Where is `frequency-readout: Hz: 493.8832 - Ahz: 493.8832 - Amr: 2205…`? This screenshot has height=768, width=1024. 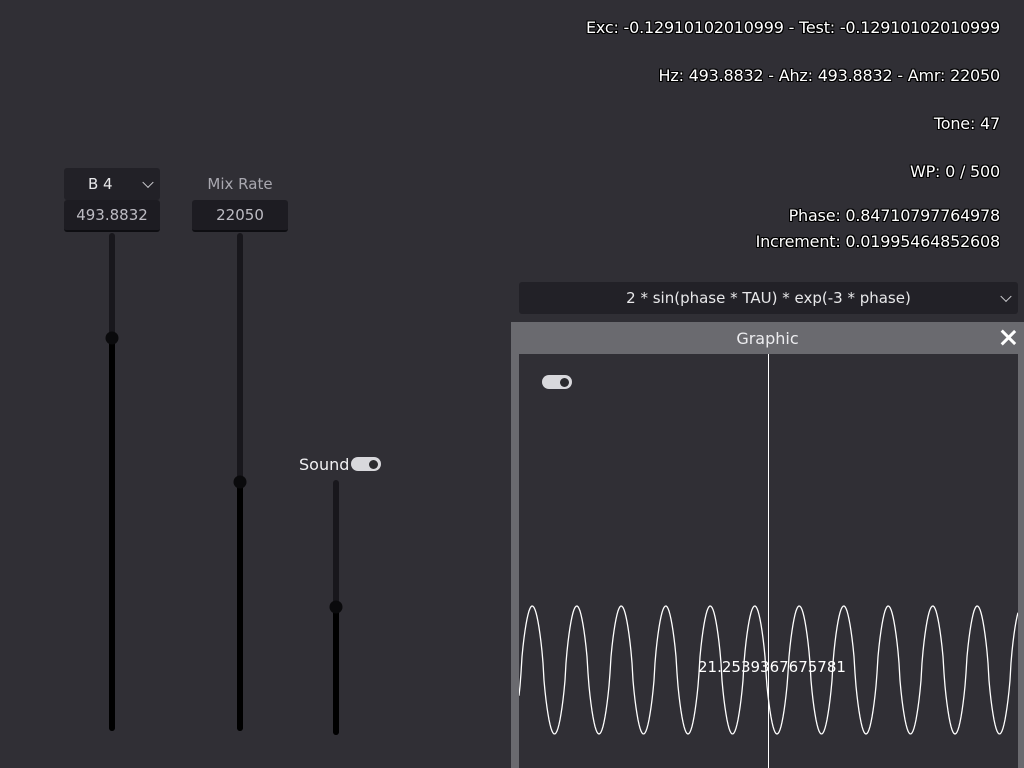
frequency-readout: Hz: 493.8832 - Ahz: 493.8832 - Amr: 2205… is located at coordinates (829, 75).